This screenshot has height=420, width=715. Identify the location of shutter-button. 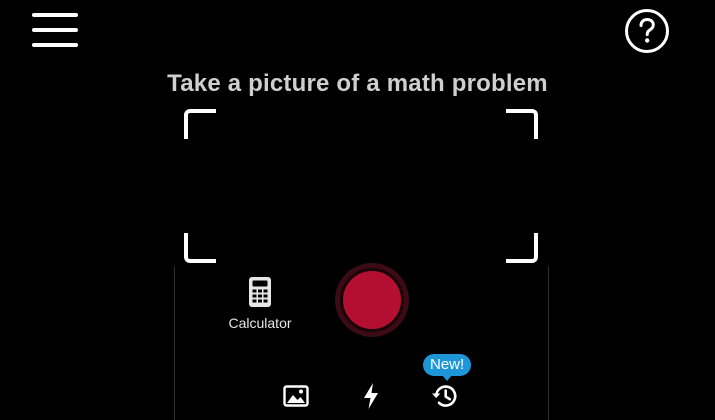
(372, 300).